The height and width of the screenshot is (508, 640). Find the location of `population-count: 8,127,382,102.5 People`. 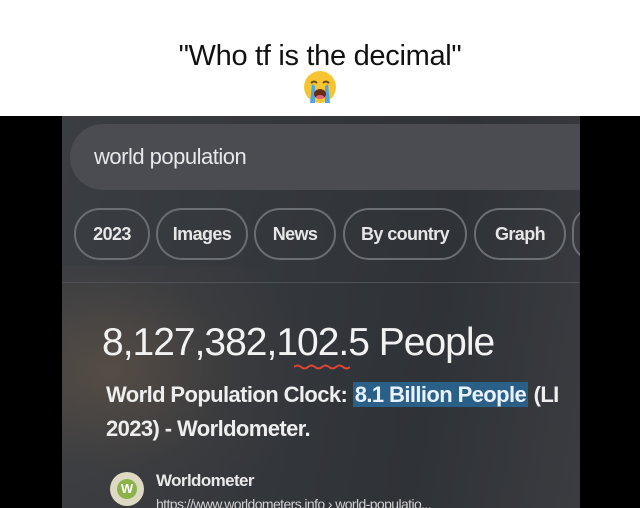

population-count: 8,127,382,102.5 People is located at coordinates (298, 342).